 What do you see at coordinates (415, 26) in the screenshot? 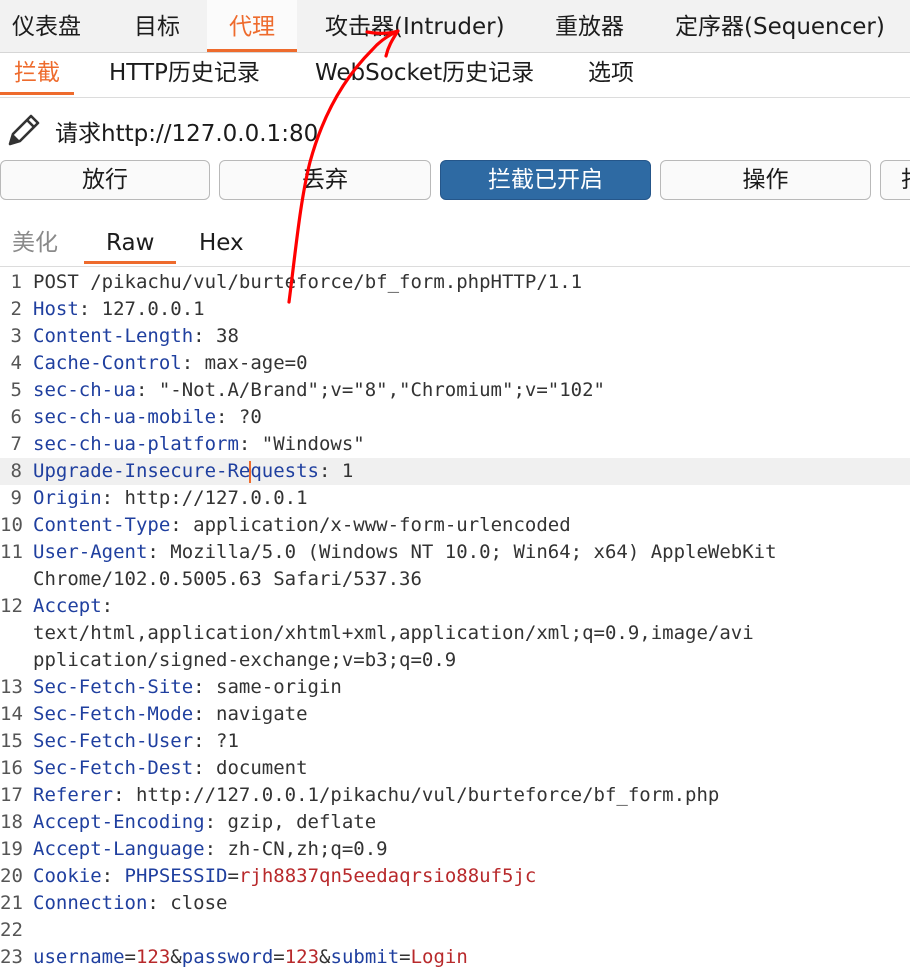
I see `tab-intruder: 攻击器(Intruder)` at bounding box center [415, 26].